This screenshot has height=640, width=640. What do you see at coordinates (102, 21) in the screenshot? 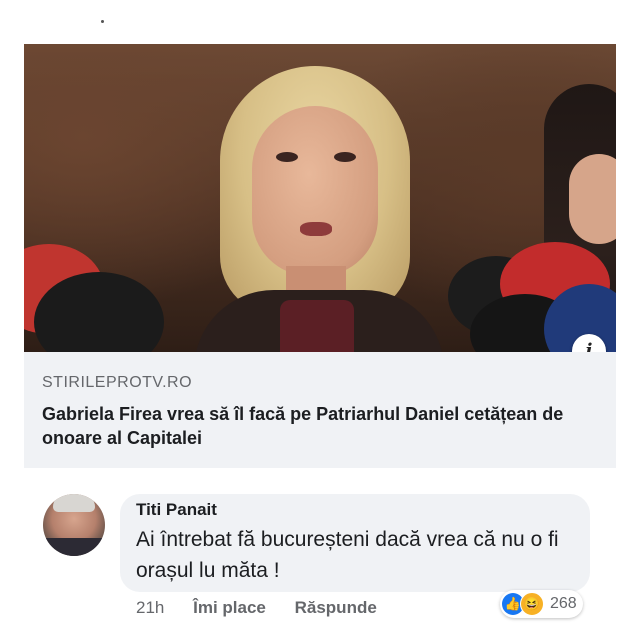
I see `decorative-dot` at bounding box center [102, 21].